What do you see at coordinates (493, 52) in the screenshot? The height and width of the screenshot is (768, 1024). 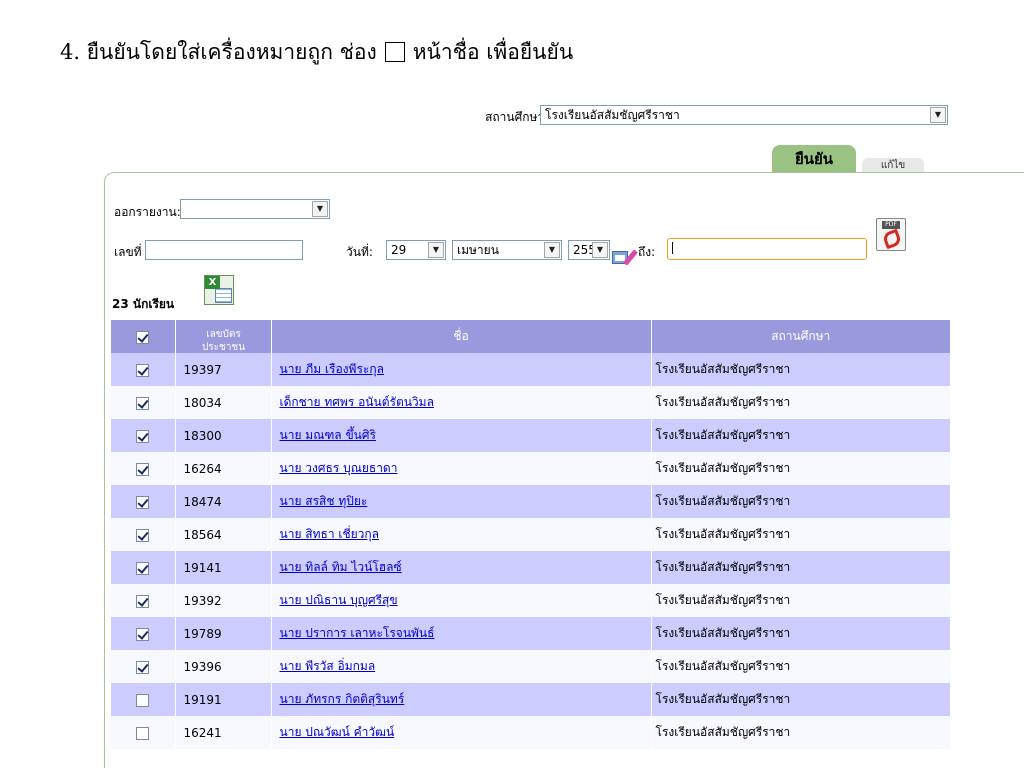 I see `instruction-suffix: หน้าชื่อ เพื่อยืนยัน` at bounding box center [493, 52].